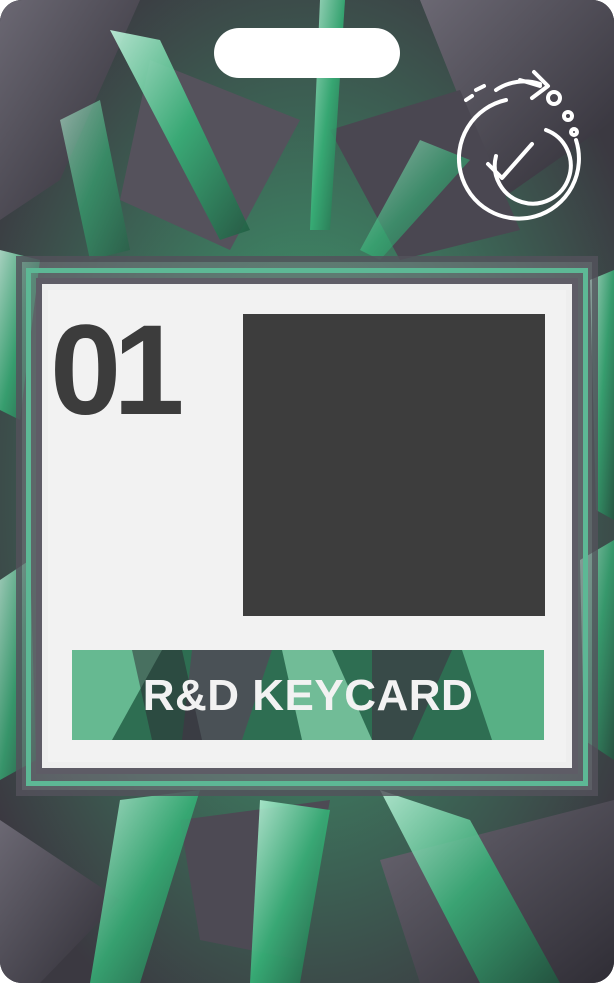 The image size is (614, 983). I want to click on lanyard-slot, so click(307, 53).